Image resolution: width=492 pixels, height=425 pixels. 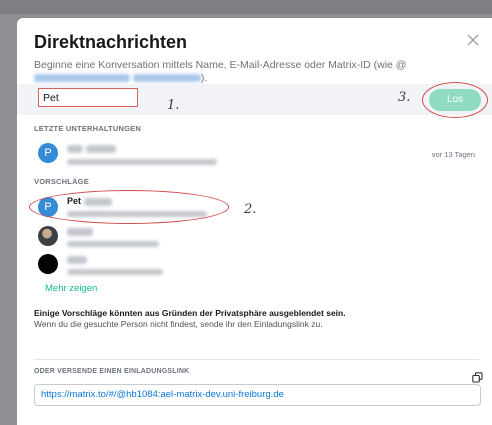 I want to click on annotation-step-2: 2., so click(x=250, y=209).